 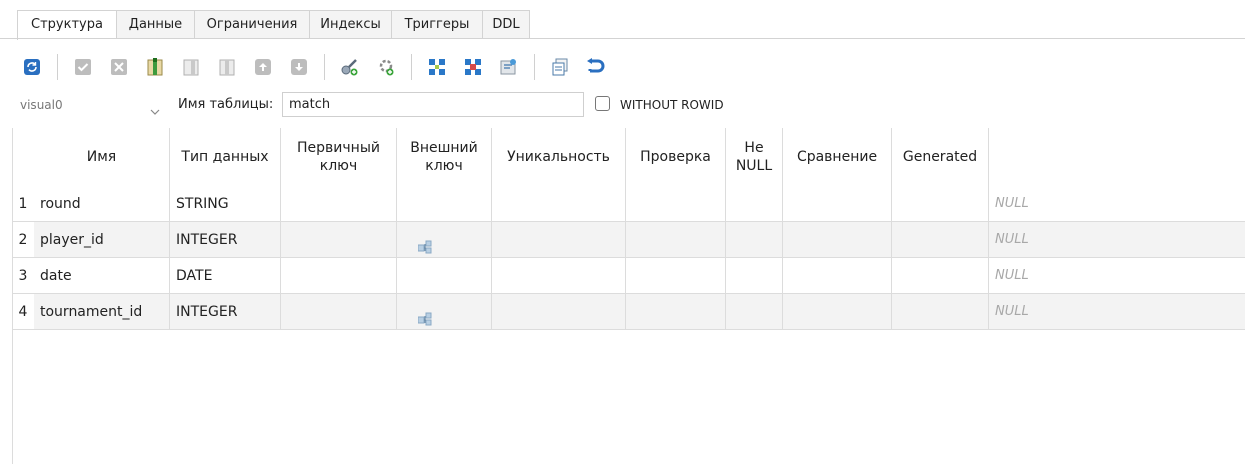 What do you see at coordinates (102, 312) in the screenshot?
I see `column-name-cell: tournament_id` at bounding box center [102, 312].